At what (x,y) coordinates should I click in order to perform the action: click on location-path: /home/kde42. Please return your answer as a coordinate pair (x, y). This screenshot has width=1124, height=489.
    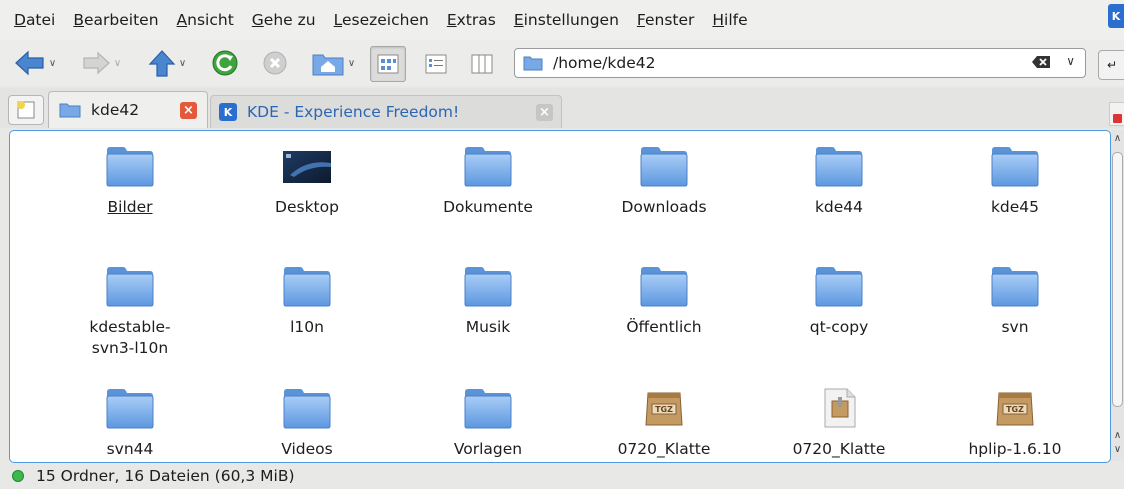
    Looking at the image, I should click on (604, 63).